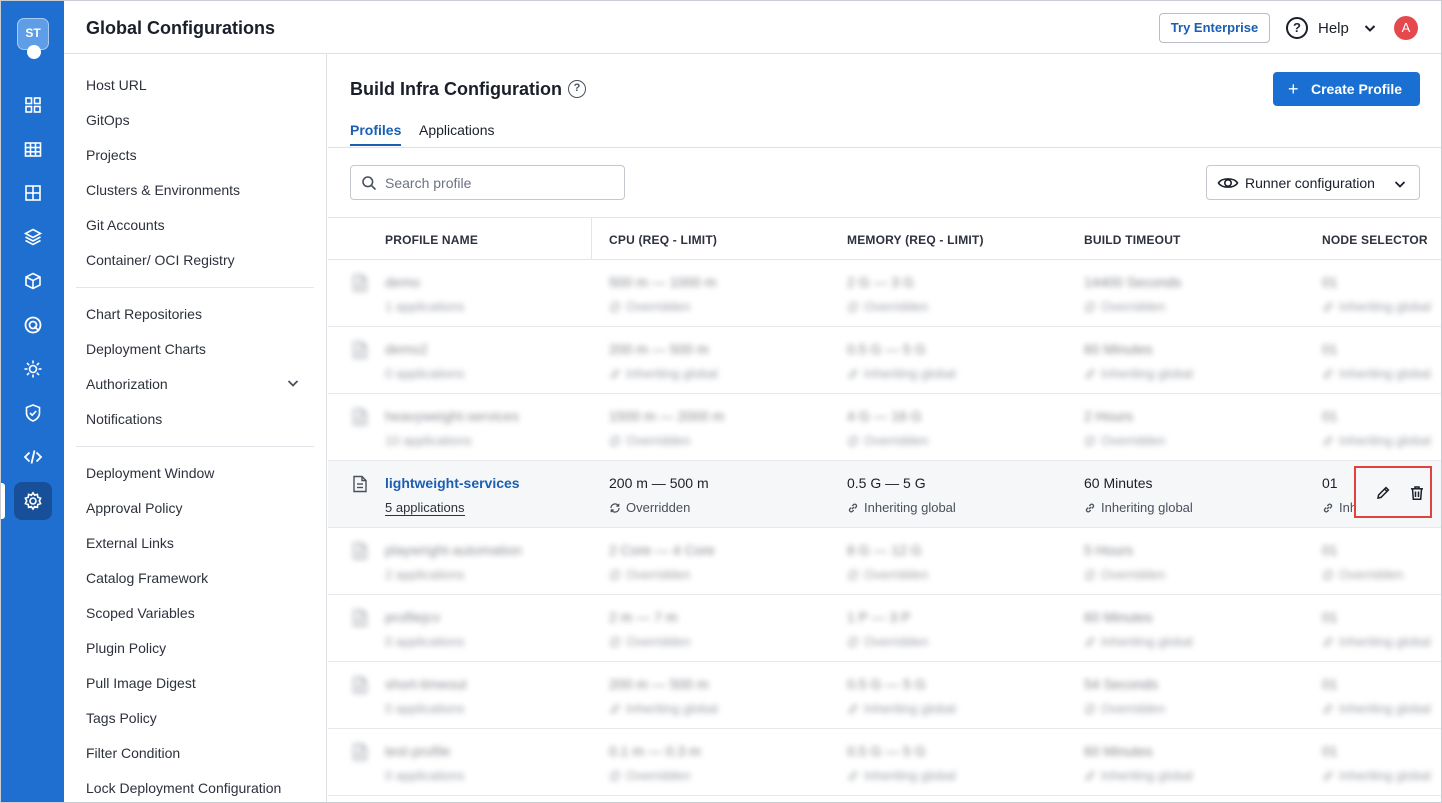 This screenshot has width=1442, height=803. Describe the element at coordinates (425, 574) in the screenshot. I see `profile-applications-link: 2 applications` at that location.